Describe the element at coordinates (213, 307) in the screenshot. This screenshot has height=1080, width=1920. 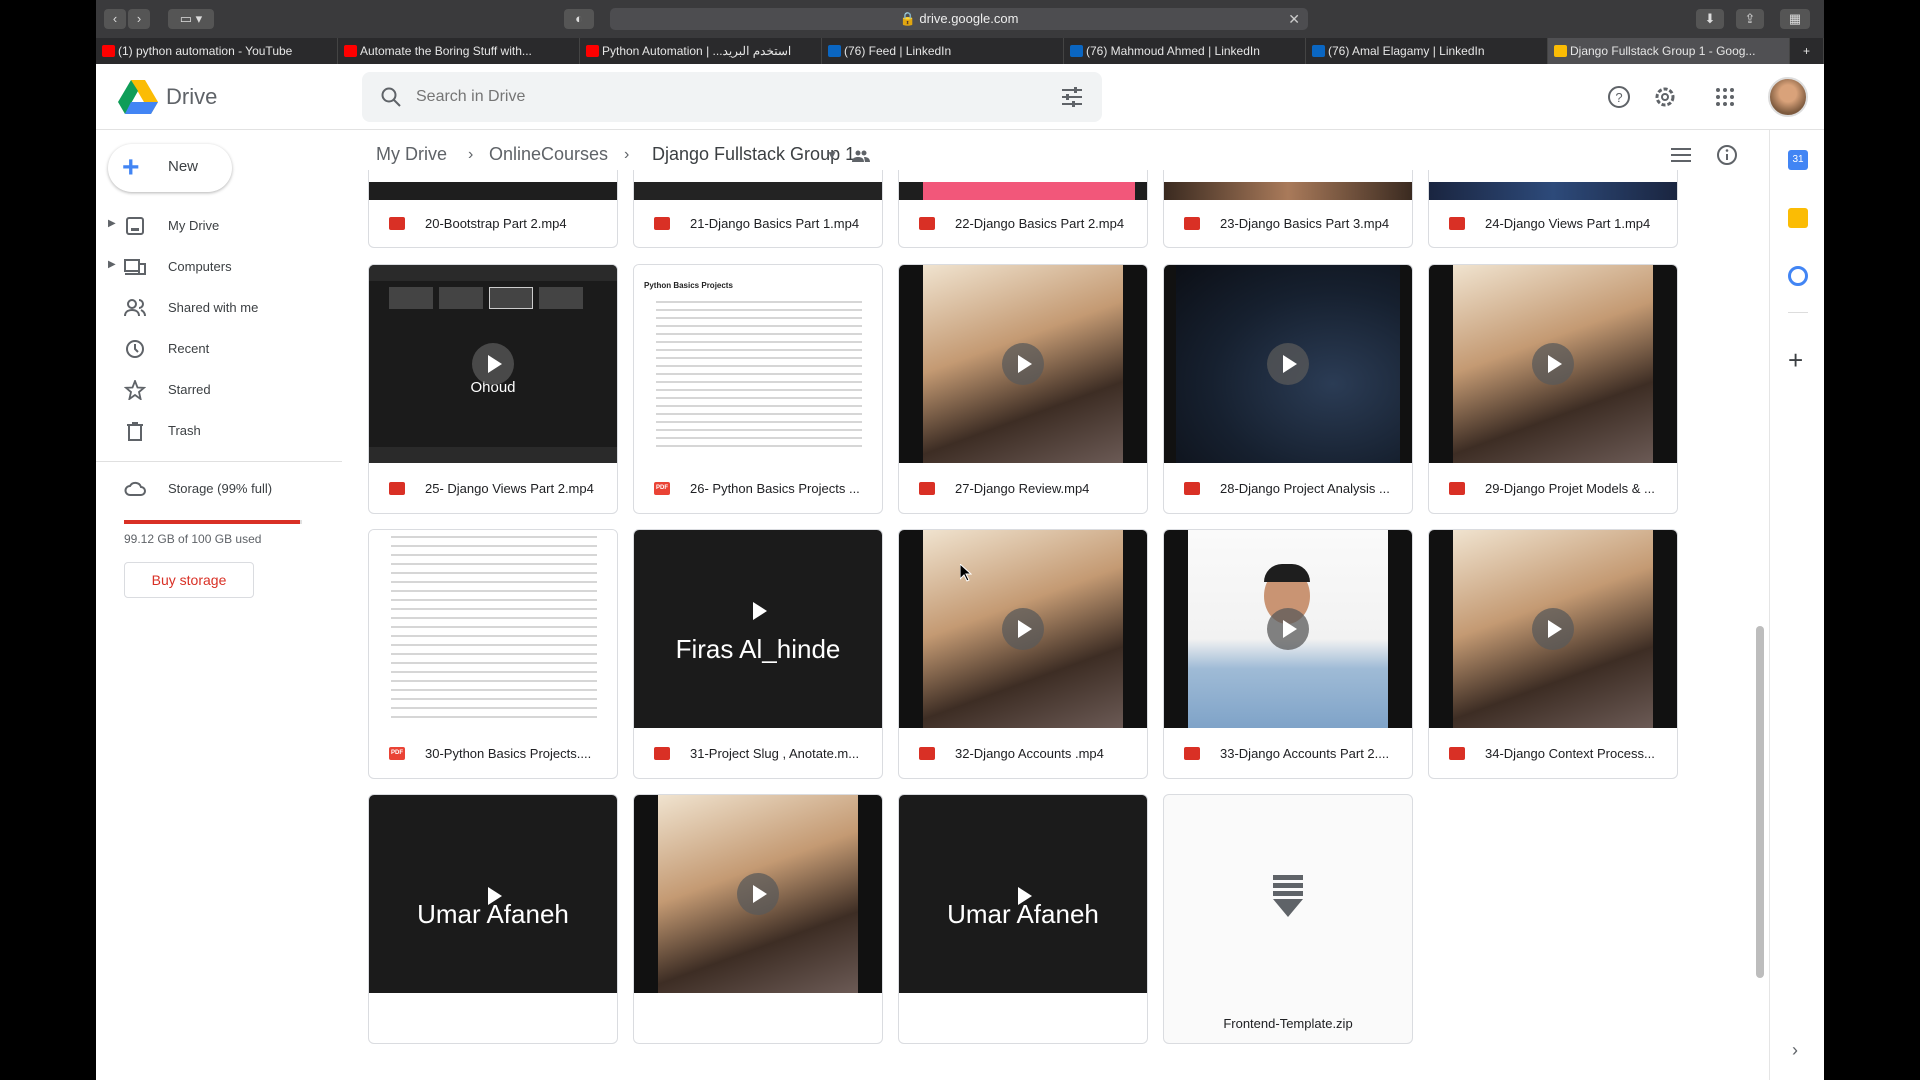
I see `sidebar-item-label: Shared with me` at that location.